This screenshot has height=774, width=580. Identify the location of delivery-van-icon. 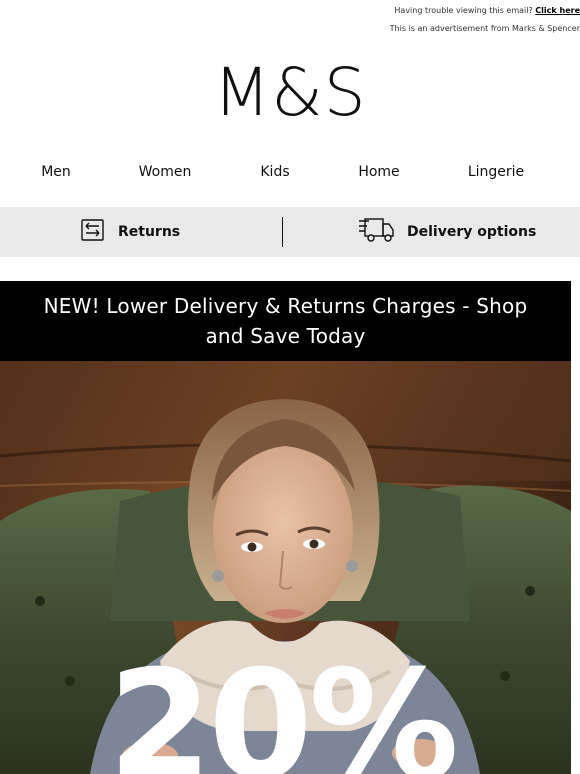
(376, 232).